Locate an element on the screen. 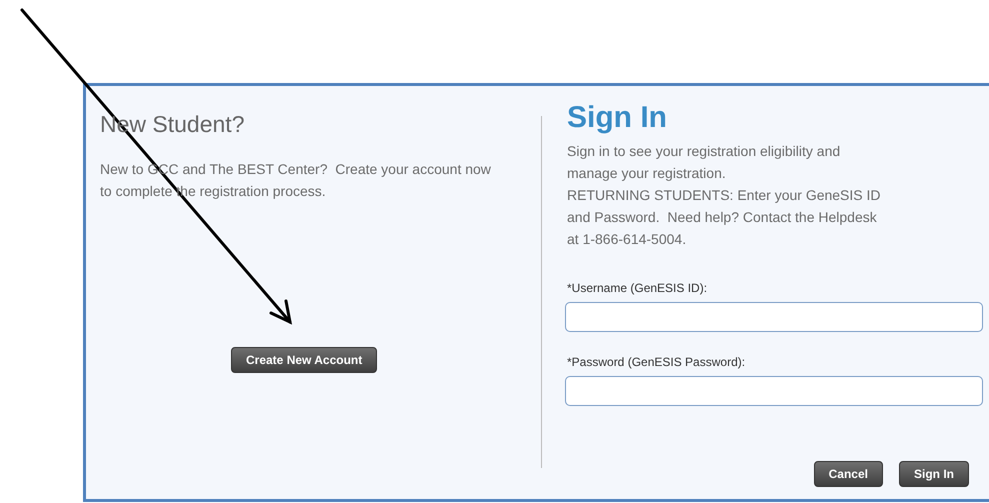 This screenshot has height=503, width=989. create-account-button: Create New Account is located at coordinates (304, 360).